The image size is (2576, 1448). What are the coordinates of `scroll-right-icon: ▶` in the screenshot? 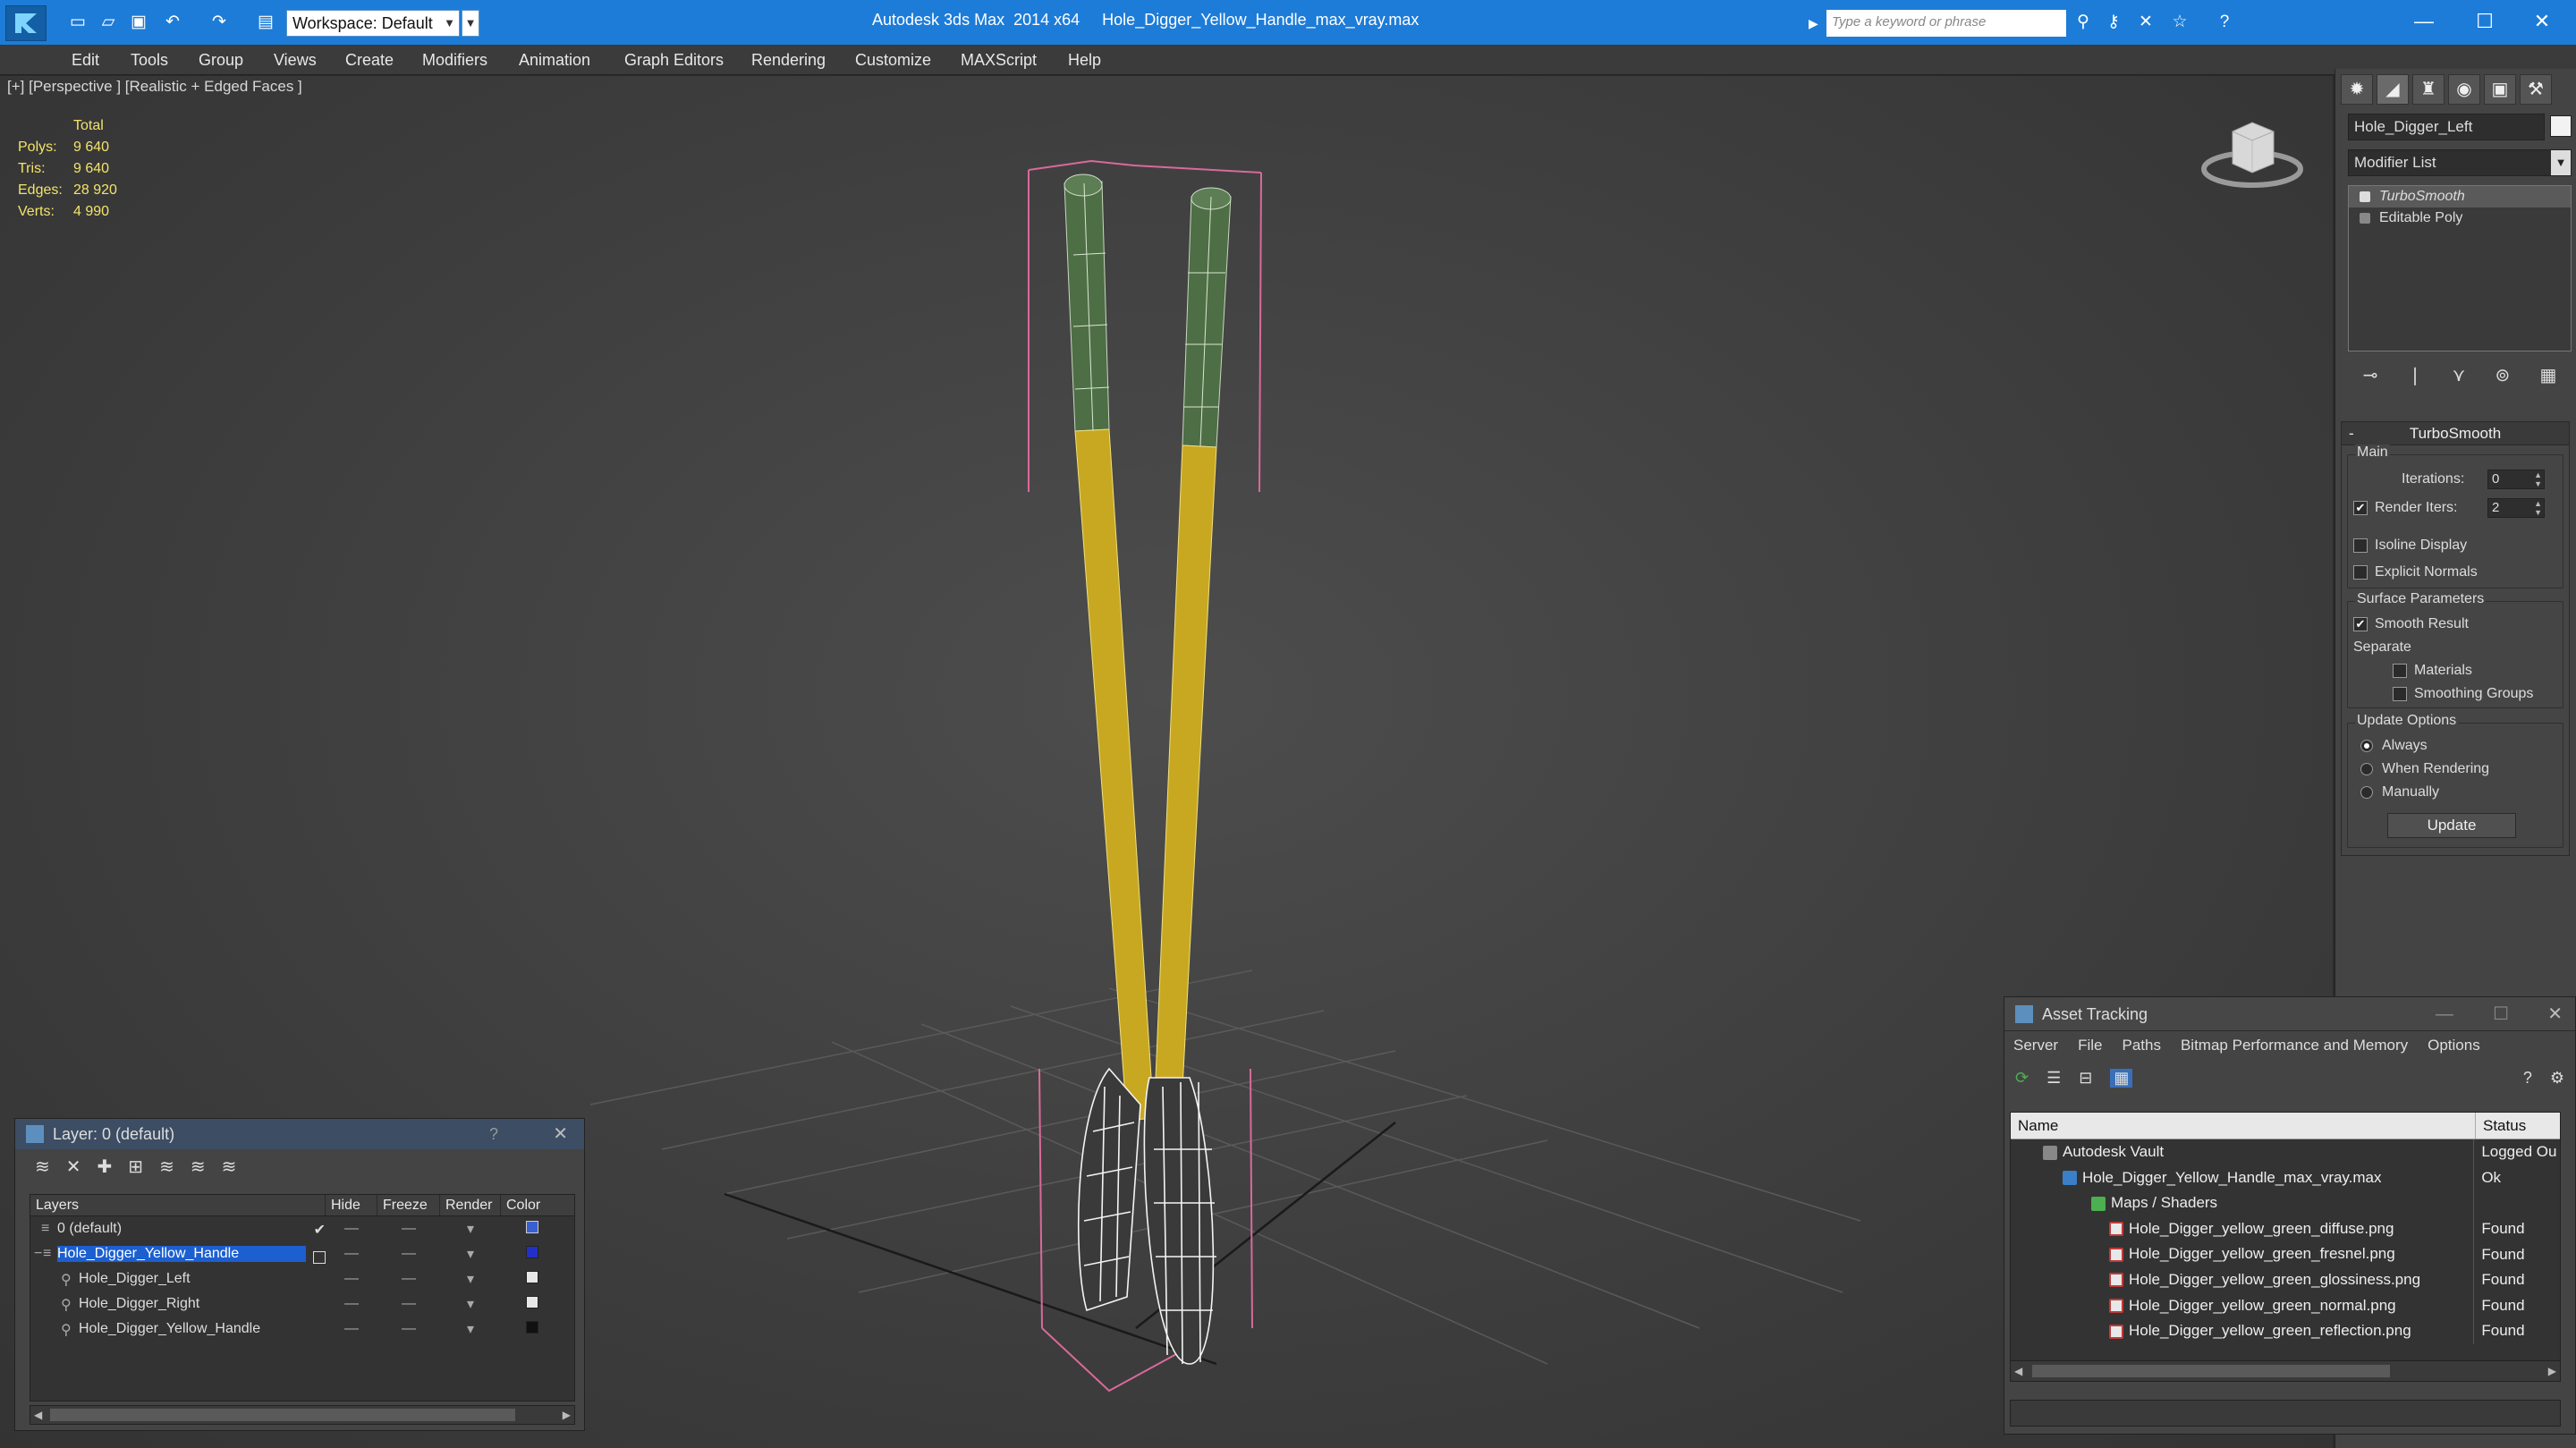 It's located at (2552, 1371).